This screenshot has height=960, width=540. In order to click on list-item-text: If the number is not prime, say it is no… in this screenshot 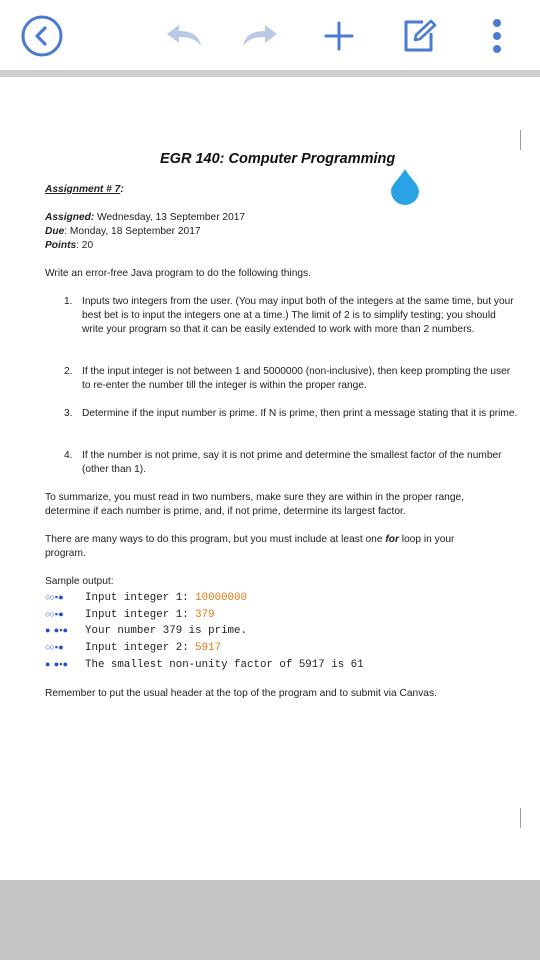, I will do `click(292, 462)`.